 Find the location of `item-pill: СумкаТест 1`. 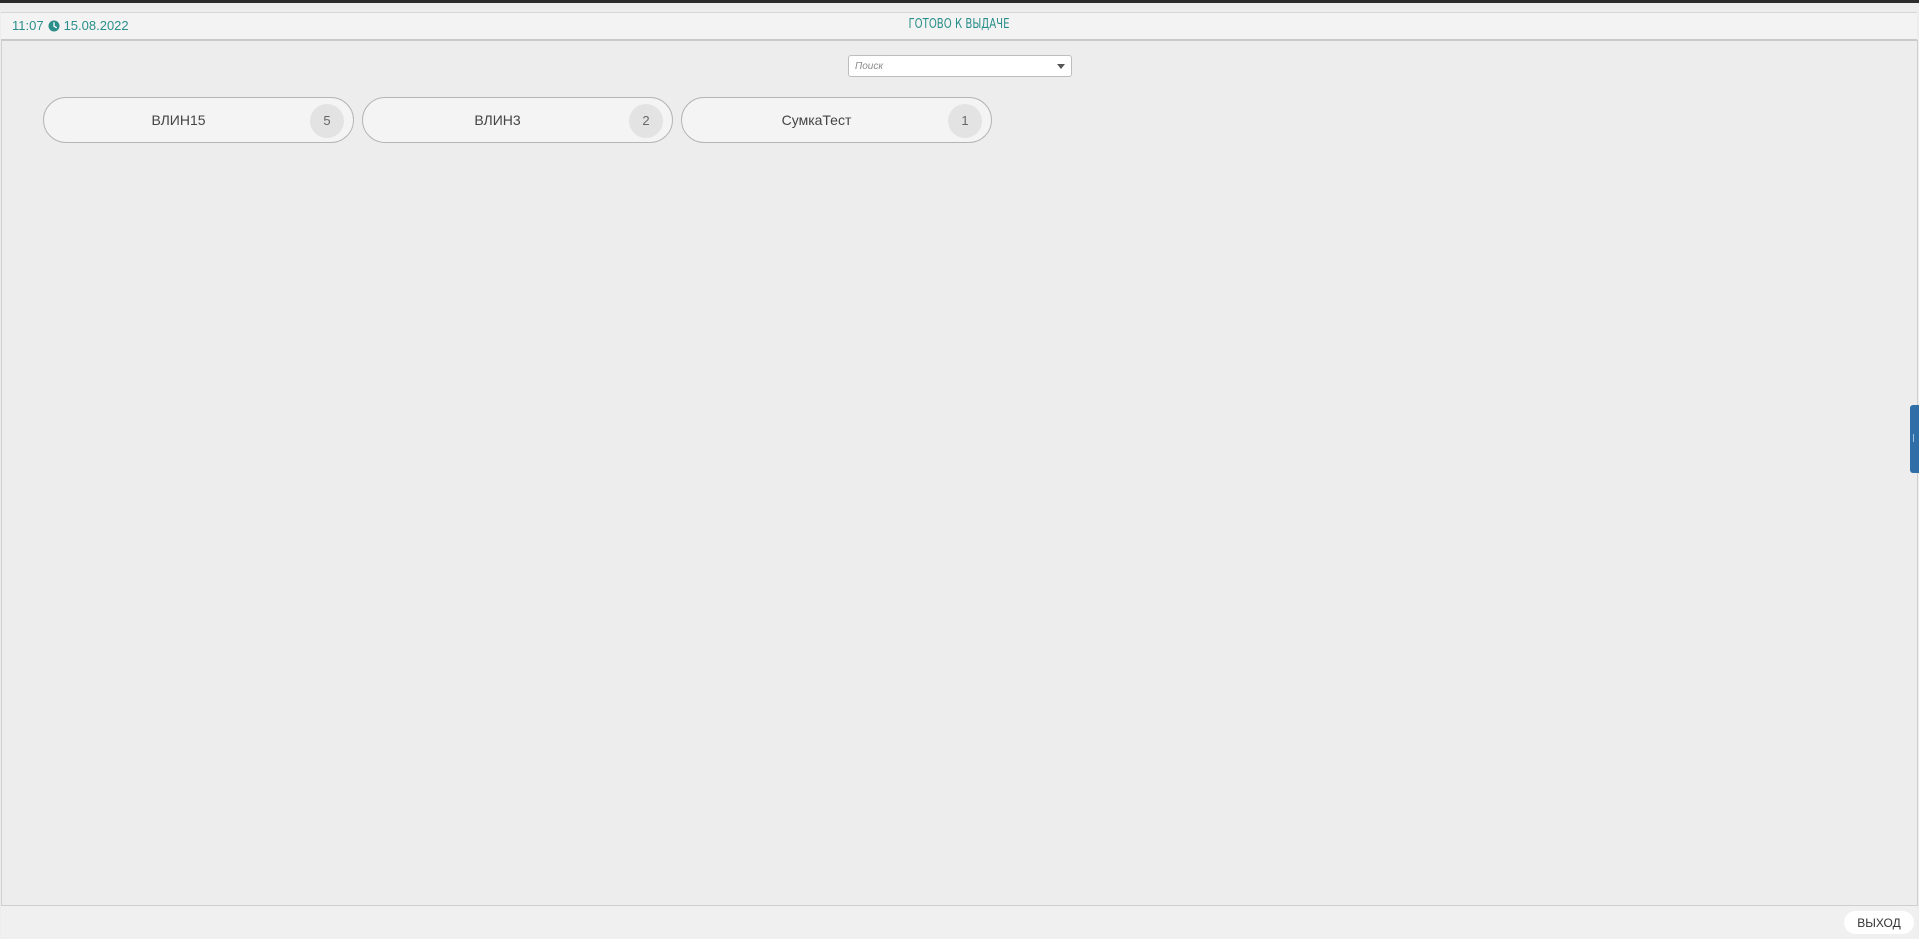

item-pill: СумкаТест 1 is located at coordinates (836, 120).